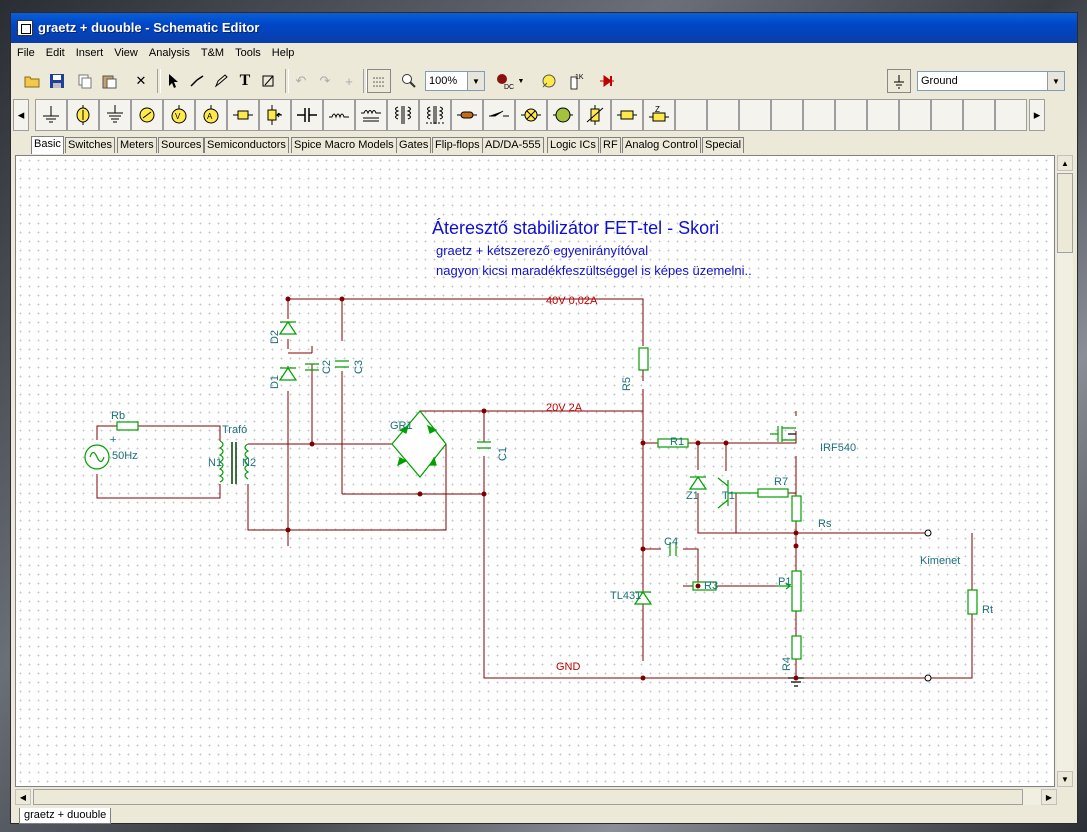  What do you see at coordinates (573, 145) in the screenshot?
I see `tab-logic-ics: Logic ICs` at bounding box center [573, 145].